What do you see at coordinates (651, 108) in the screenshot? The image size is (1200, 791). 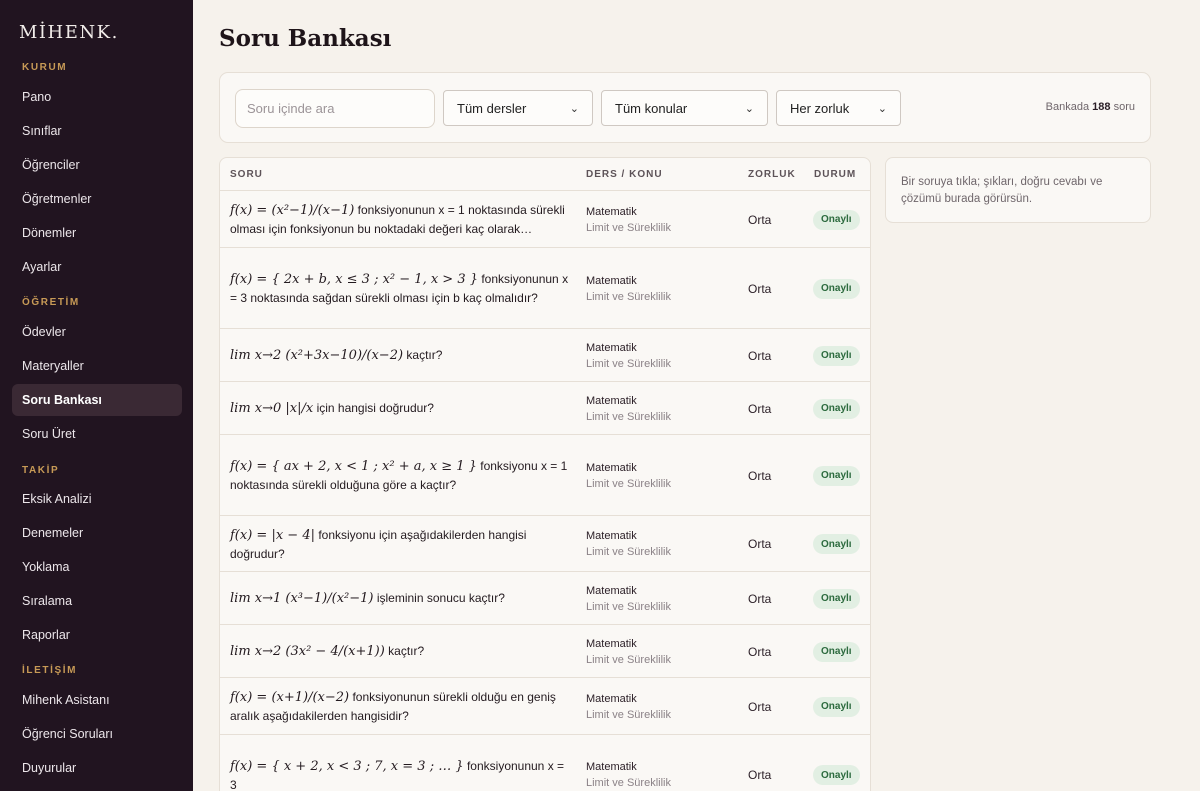 I see `topic-select-value: Tüm konular` at bounding box center [651, 108].